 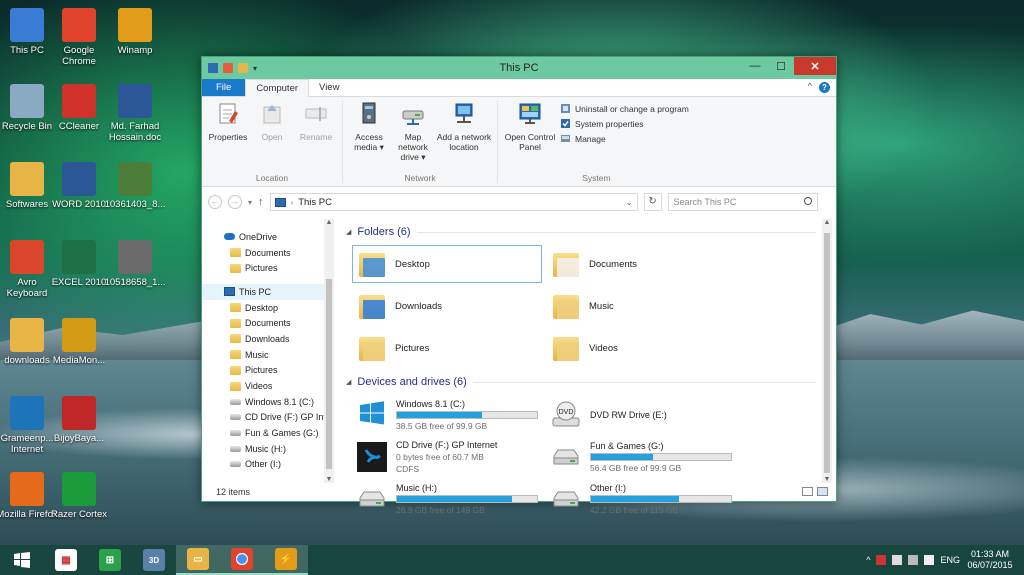 What do you see at coordinates (268, 237) in the screenshot?
I see `nav-item-onedrive: OneDrive` at bounding box center [268, 237].